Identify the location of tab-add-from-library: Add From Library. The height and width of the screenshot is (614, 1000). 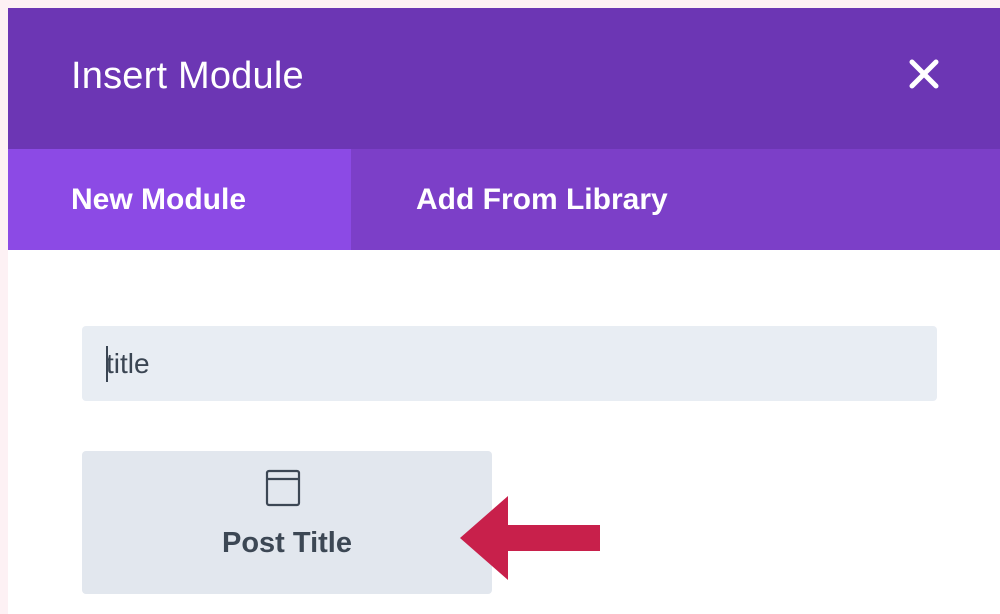
(675, 199).